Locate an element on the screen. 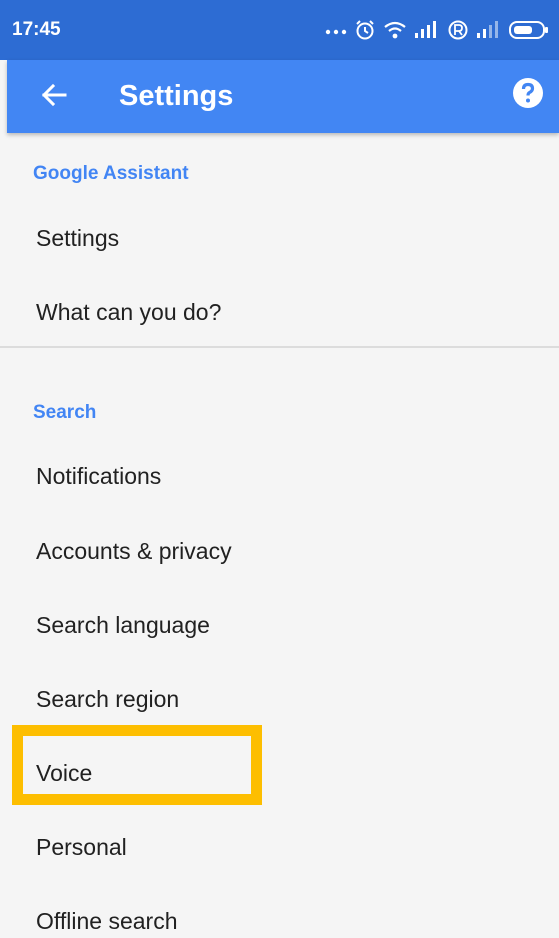 The image size is (559, 938). app-bar: Settings is located at coordinates (283, 96).